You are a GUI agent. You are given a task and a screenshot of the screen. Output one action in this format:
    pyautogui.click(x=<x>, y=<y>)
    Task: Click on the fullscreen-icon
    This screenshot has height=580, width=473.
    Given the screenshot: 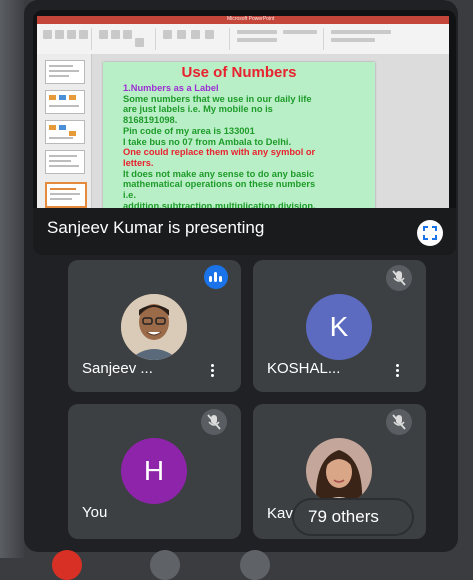 What is the action you would take?
    pyautogui.click(x=430, y=233)
    